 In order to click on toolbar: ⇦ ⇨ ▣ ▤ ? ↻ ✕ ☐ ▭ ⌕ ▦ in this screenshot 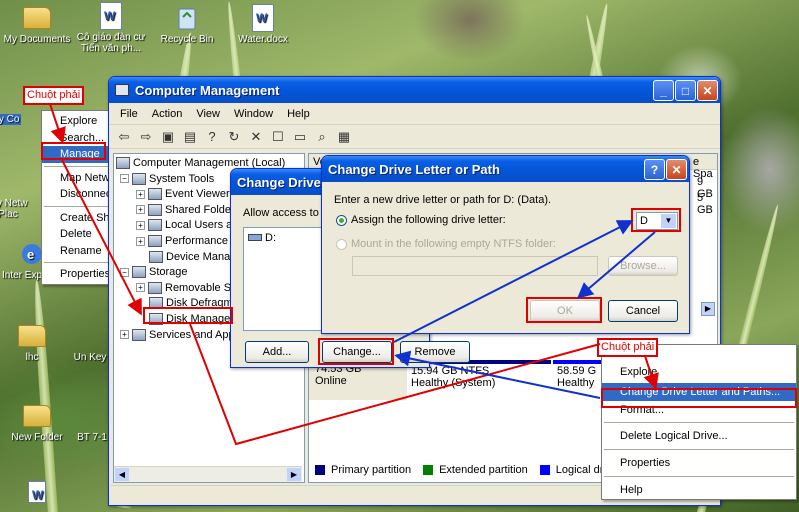, I will do `click(414, 137)`.